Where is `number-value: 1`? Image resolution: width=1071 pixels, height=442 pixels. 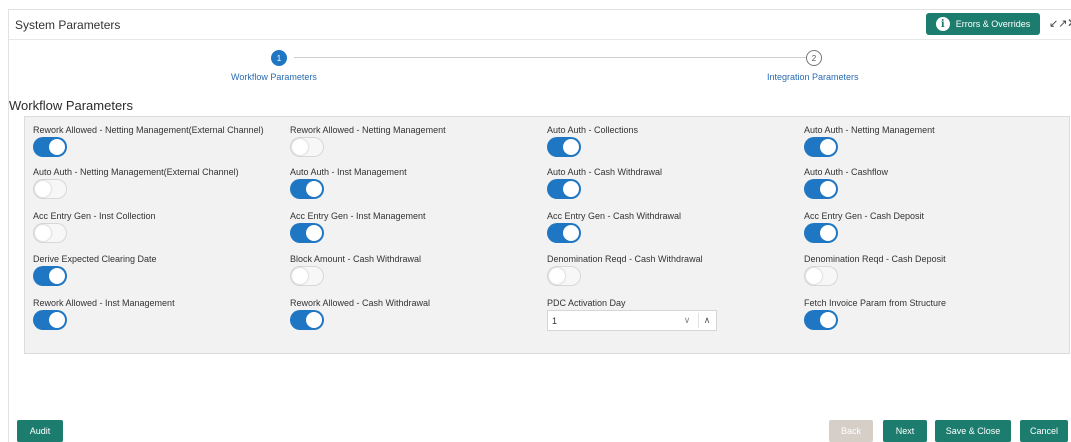
number-value: 1 is located at coordinates (555, 321).